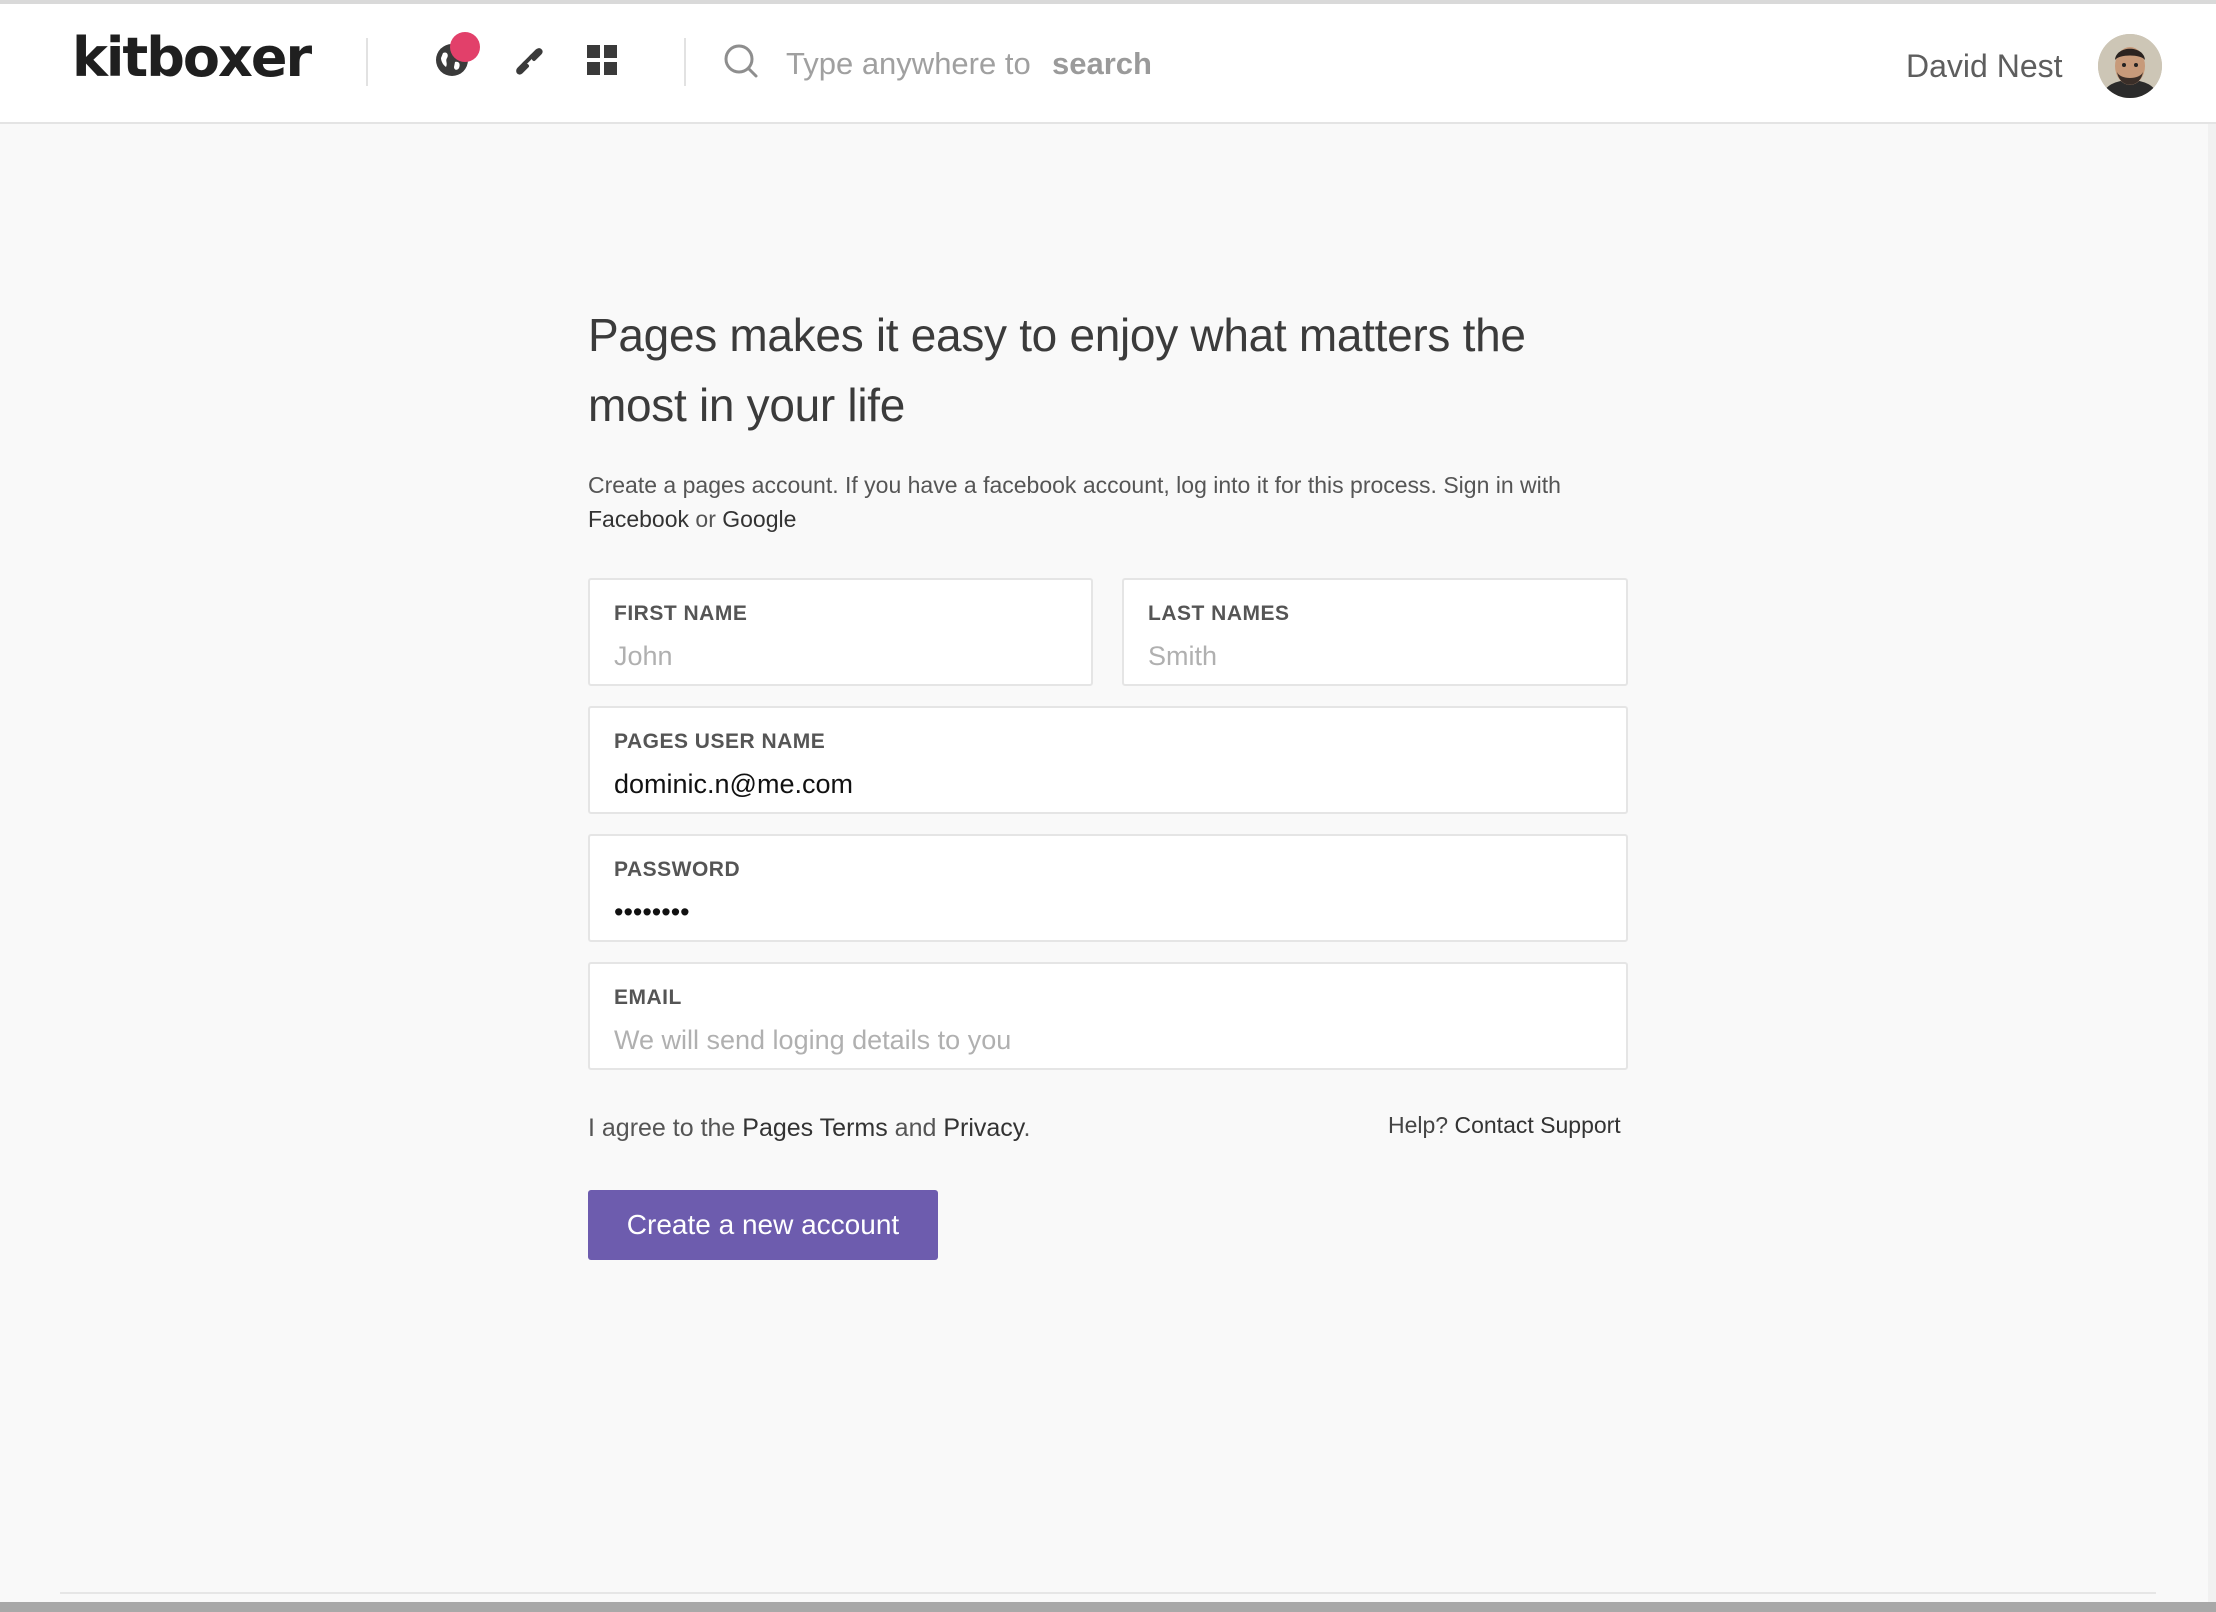 The height and width of the screenshot is (1612, 2216). Describe the element at coordinates (665, 1128) in the screenshot. I see `agree-prefix: I agree to the` at that location.